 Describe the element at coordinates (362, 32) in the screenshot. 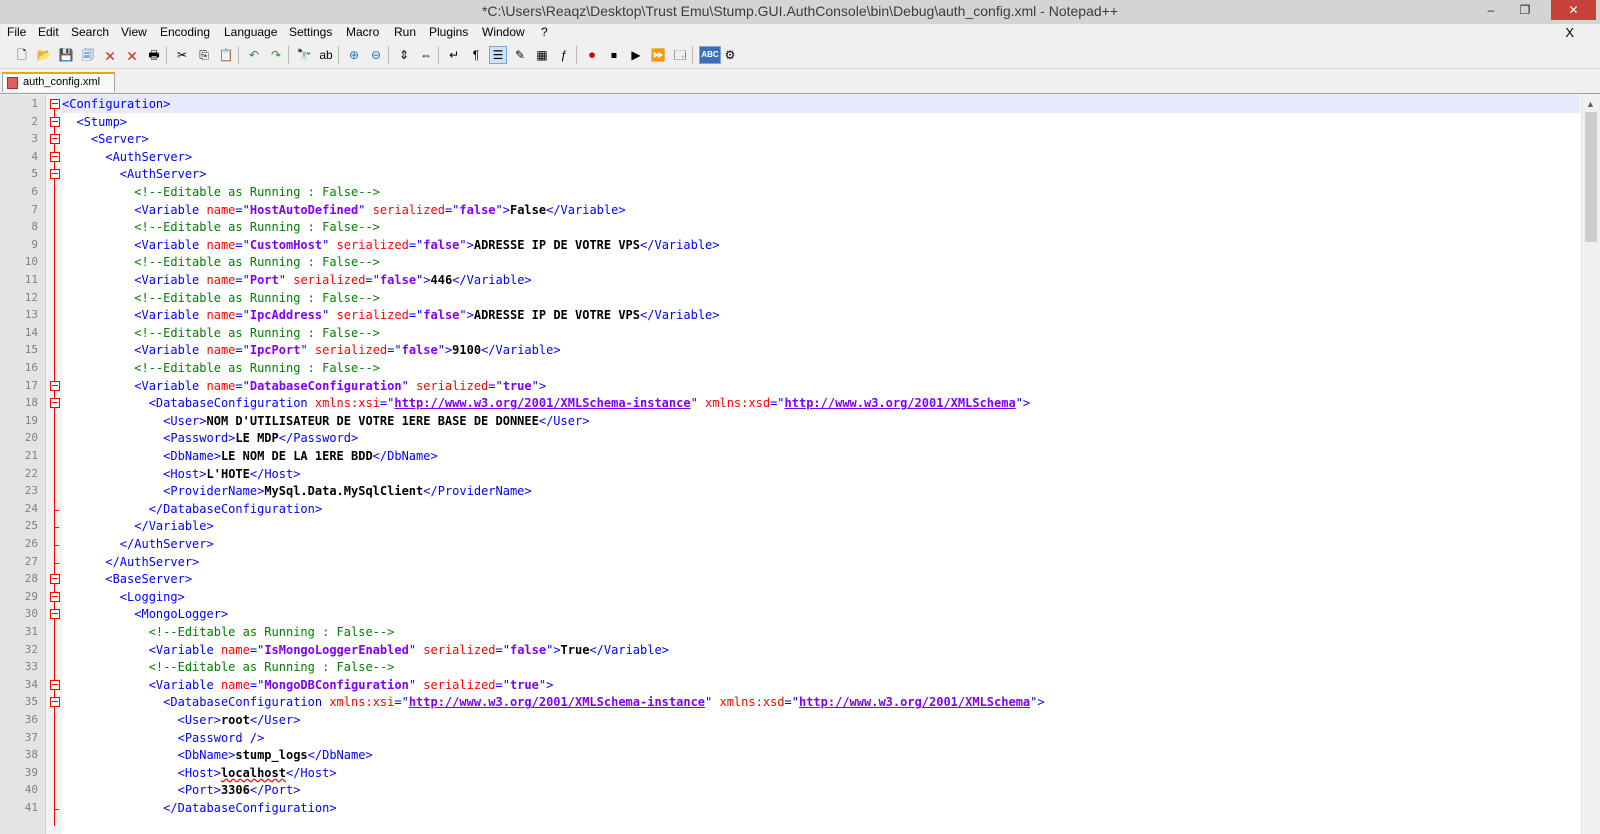

I see `menu-macro: Macro` at that location.